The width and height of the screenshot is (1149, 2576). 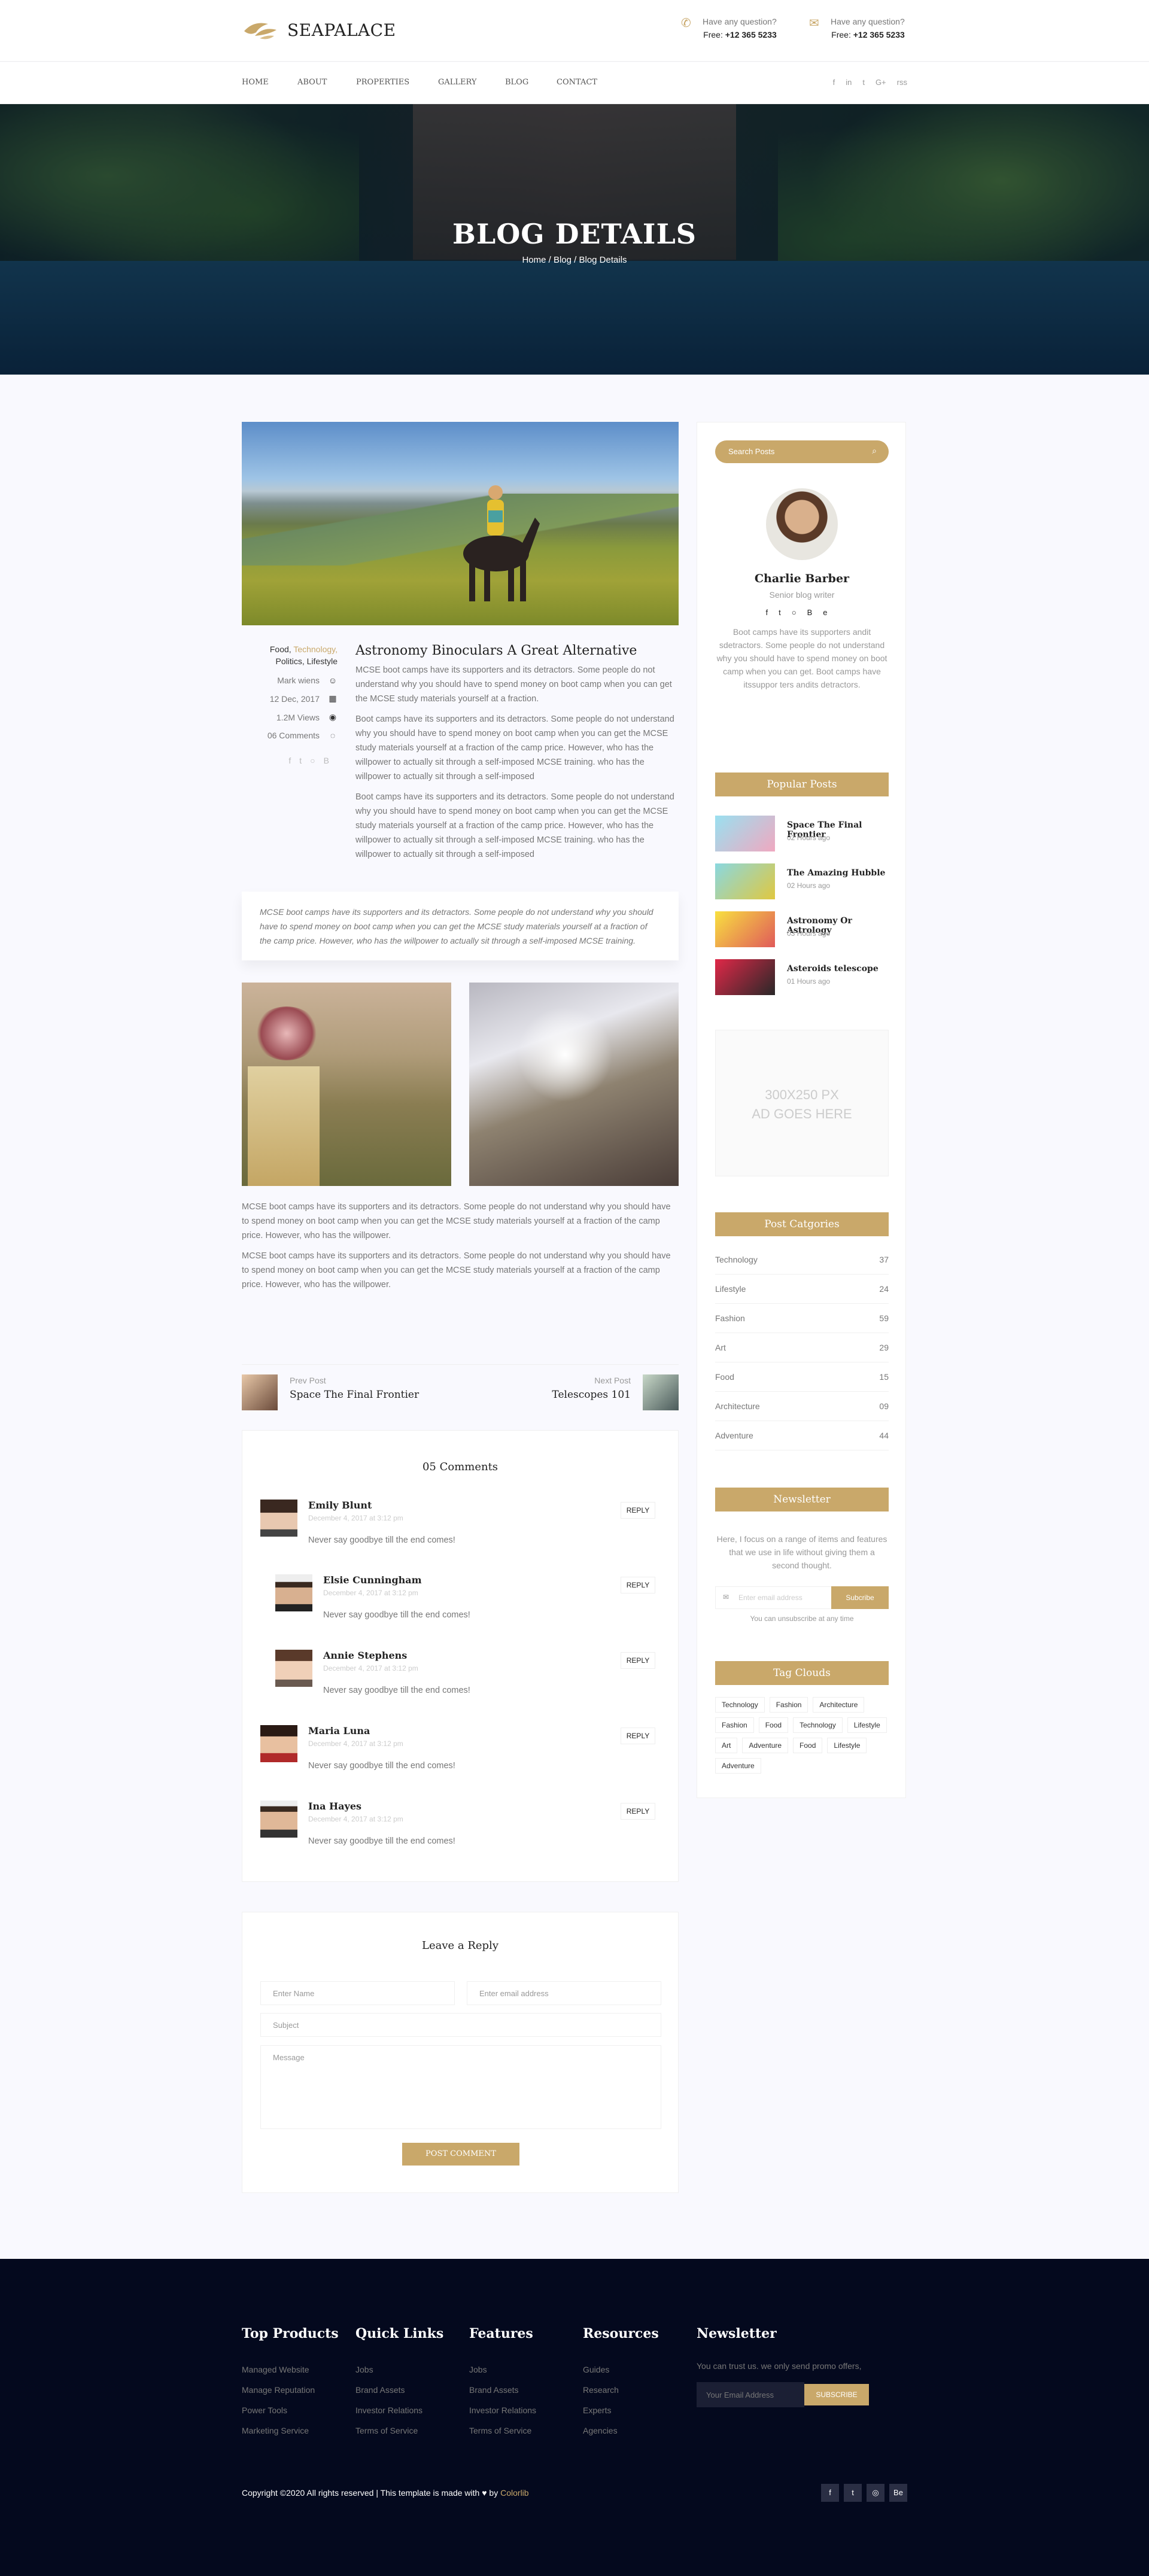 I want to click on message-textarea: Message, so click(x=460, y=2087).